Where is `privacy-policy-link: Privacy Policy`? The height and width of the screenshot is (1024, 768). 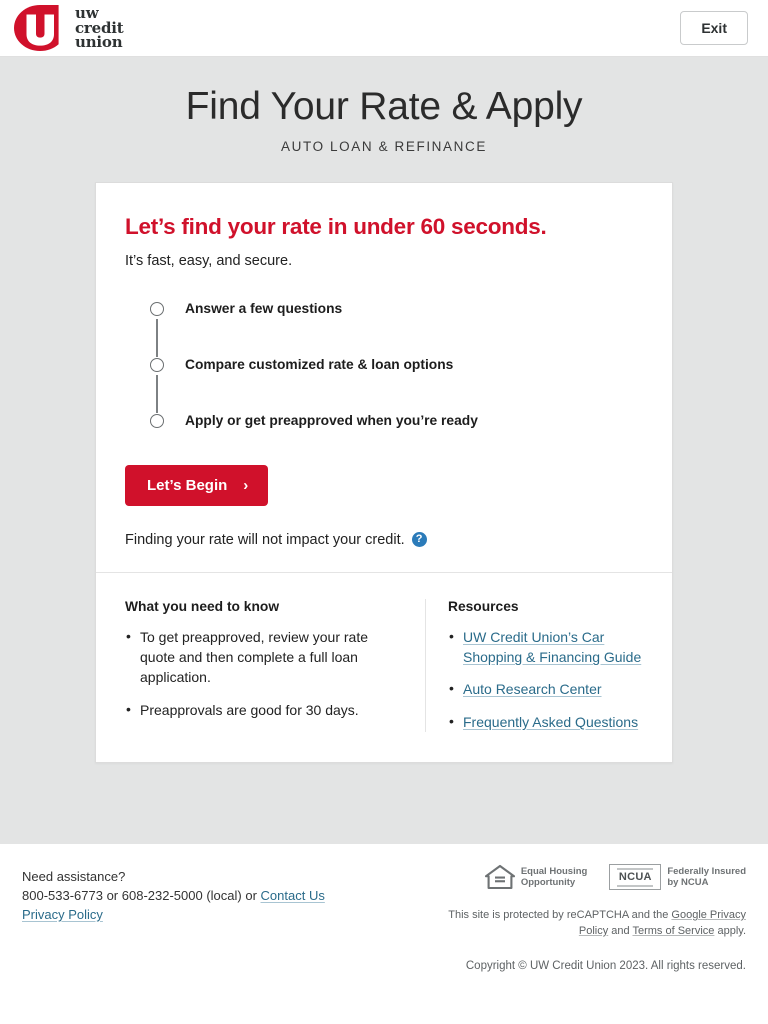 privacy-policy-link: Privacy Policy is located at coordinates (62, 914).